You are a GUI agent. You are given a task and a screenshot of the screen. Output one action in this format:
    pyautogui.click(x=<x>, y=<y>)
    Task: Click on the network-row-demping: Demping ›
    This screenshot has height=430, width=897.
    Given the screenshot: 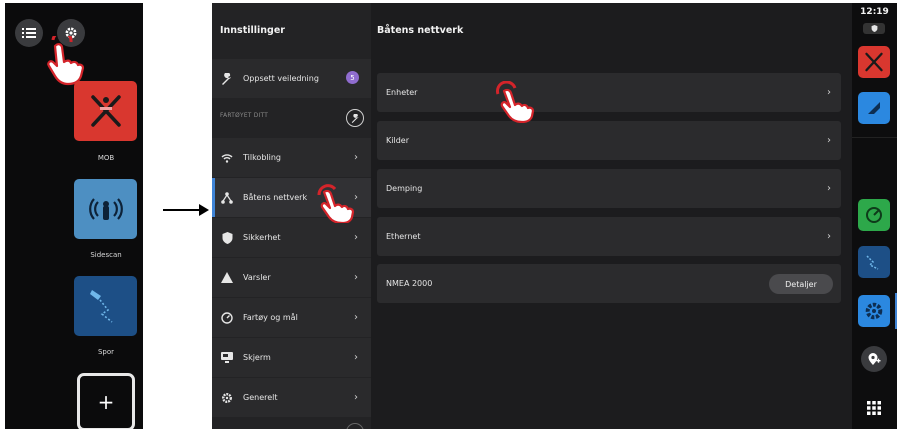 What is the action you would take?
    pyautogui.click(x=609, y=188)
    